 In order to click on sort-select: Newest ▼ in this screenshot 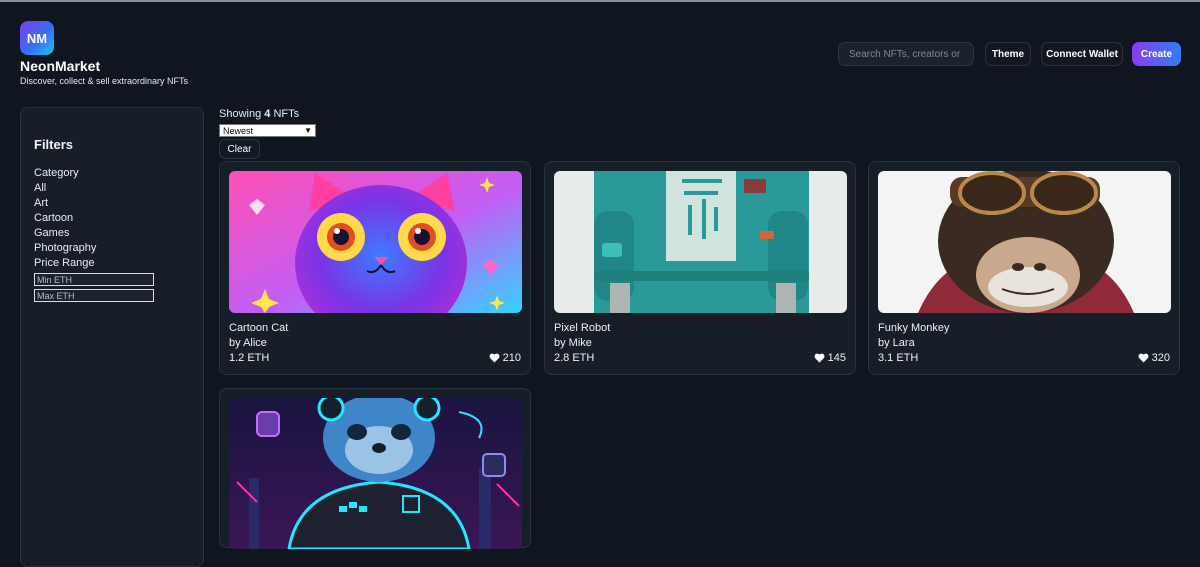, I will do `click(267, 130)`.